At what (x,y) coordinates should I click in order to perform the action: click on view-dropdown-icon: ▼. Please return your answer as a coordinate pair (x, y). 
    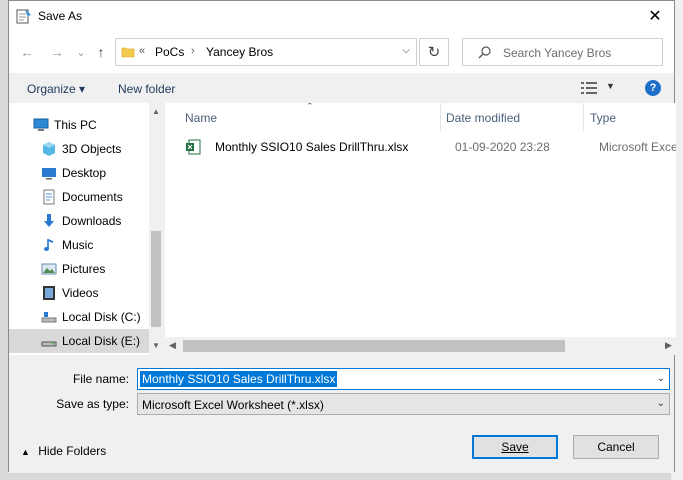
    Looking at the image, I should click on (610, 86).